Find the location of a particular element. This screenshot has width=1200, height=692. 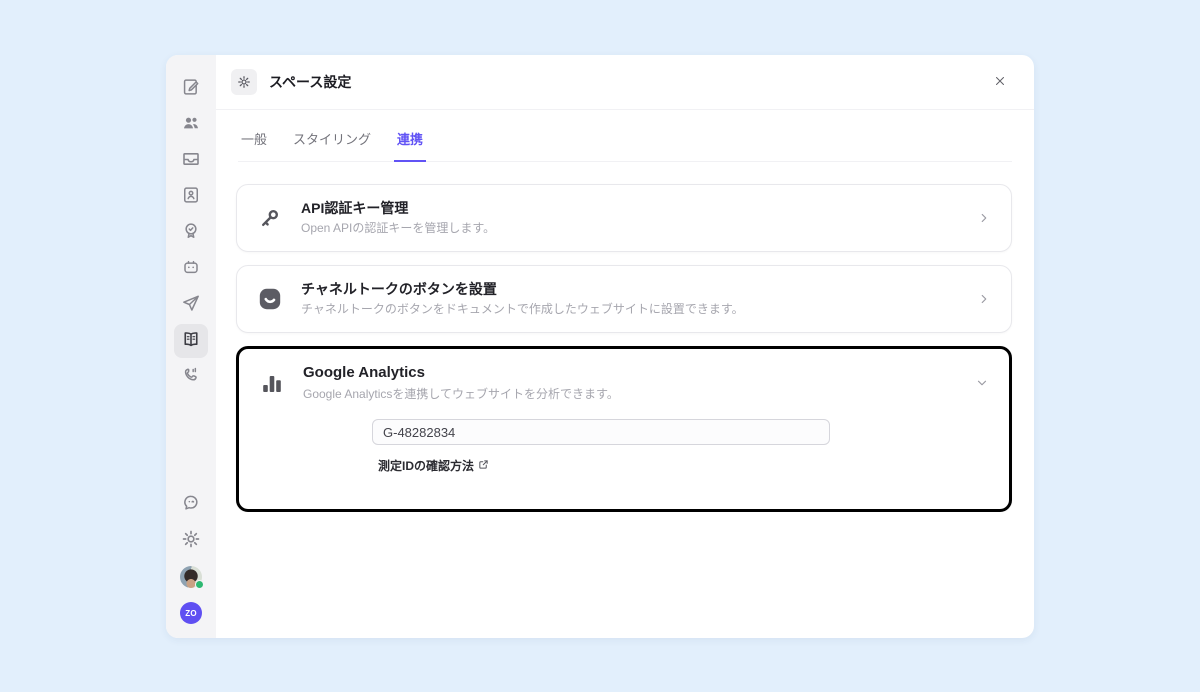

sidebar-item-send is located at coordinates (191, 305).